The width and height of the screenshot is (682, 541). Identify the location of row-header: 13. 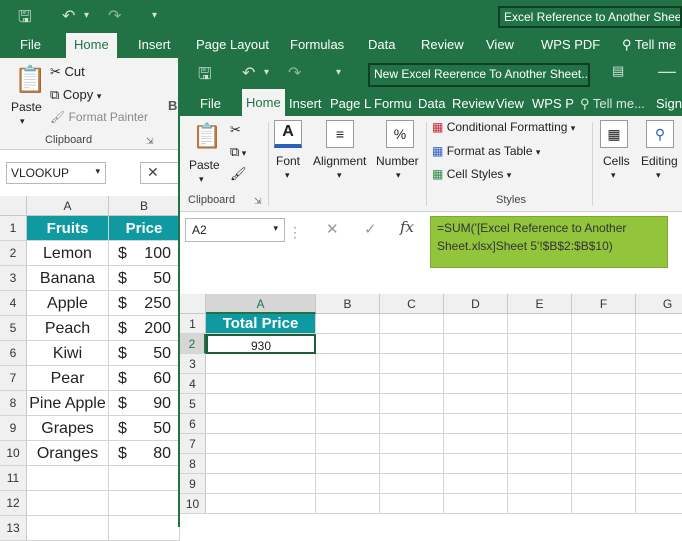
(13, 528).